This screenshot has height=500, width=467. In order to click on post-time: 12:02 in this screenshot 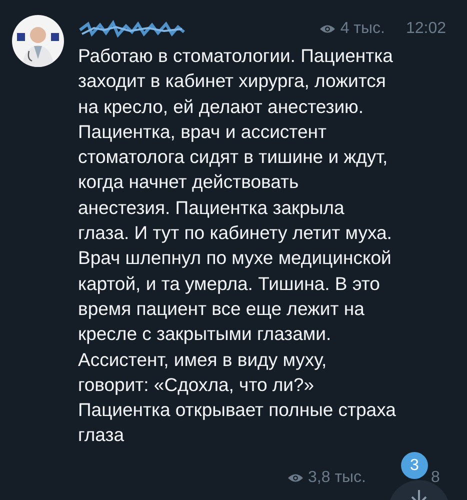, I will do `click(426, 29)`.